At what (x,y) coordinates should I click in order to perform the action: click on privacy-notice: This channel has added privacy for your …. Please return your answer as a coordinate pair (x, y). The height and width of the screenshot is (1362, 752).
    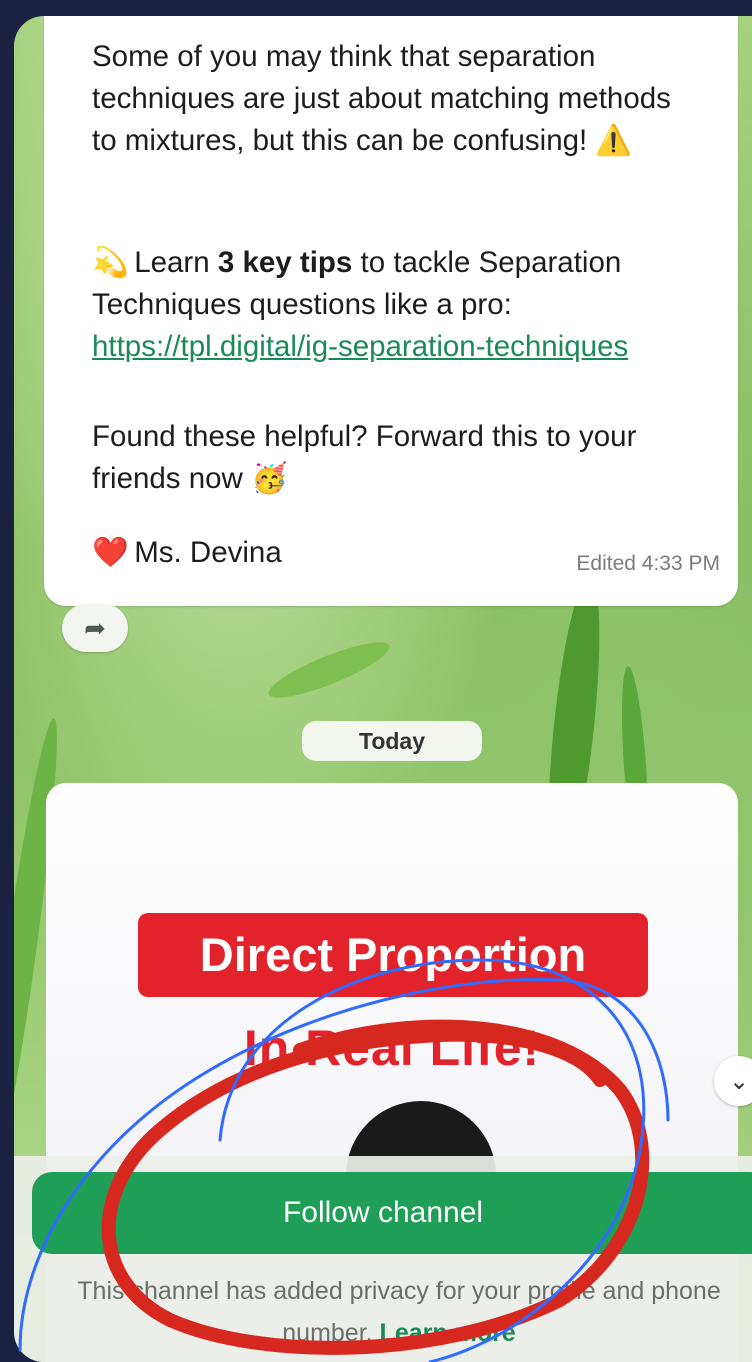
    Looking at the image, I should click on (399, 1312).